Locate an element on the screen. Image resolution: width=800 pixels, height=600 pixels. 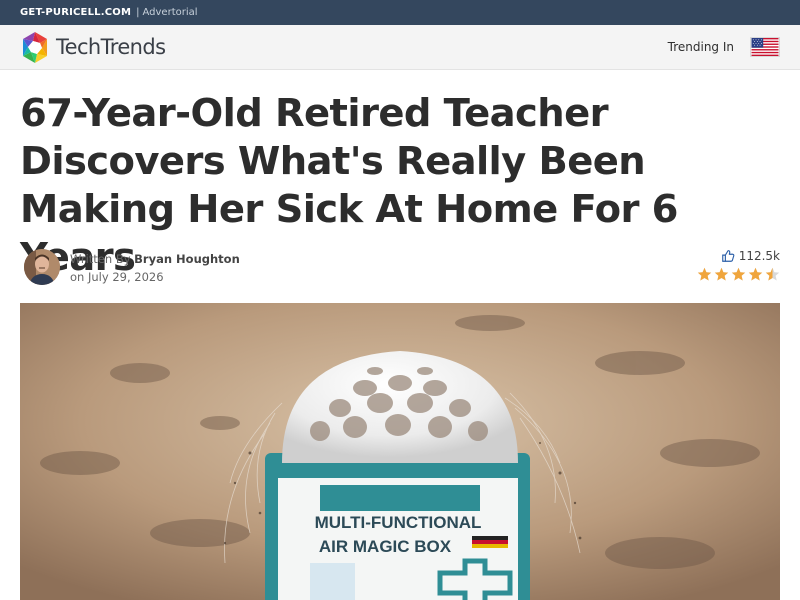
date-prefix: on is located at coordinates (77, 277).